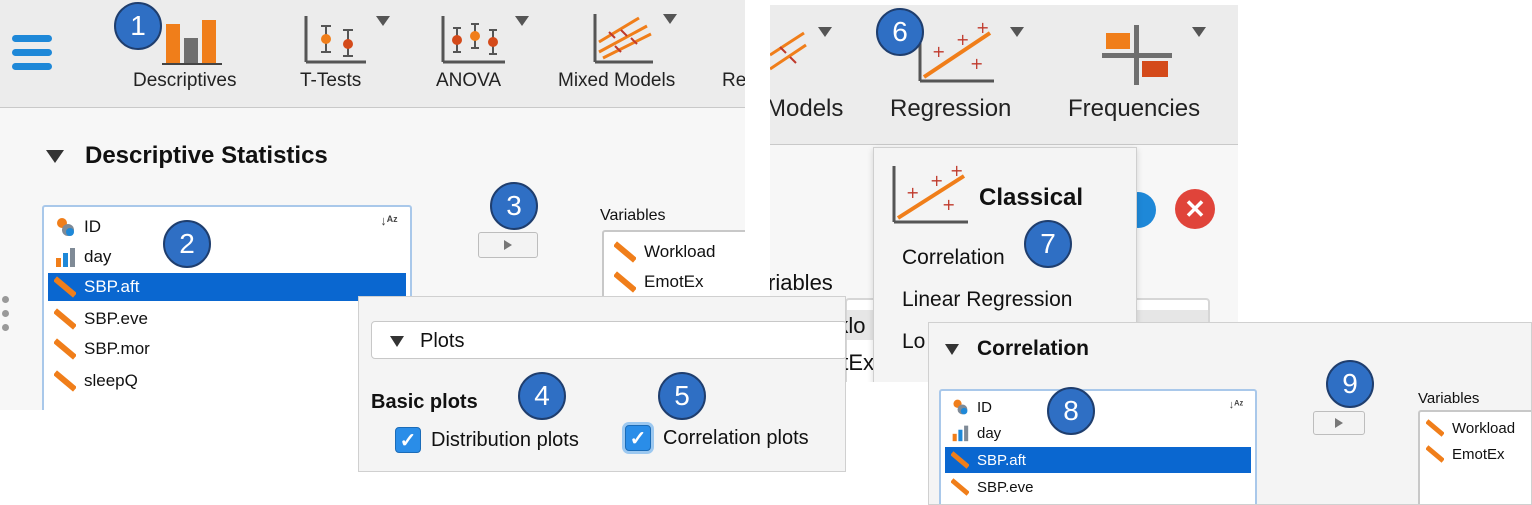 Image resolution: width=1532 pixels, height=505 pixels. I want to click on ribbon-label: Regression, so click(951, 108).